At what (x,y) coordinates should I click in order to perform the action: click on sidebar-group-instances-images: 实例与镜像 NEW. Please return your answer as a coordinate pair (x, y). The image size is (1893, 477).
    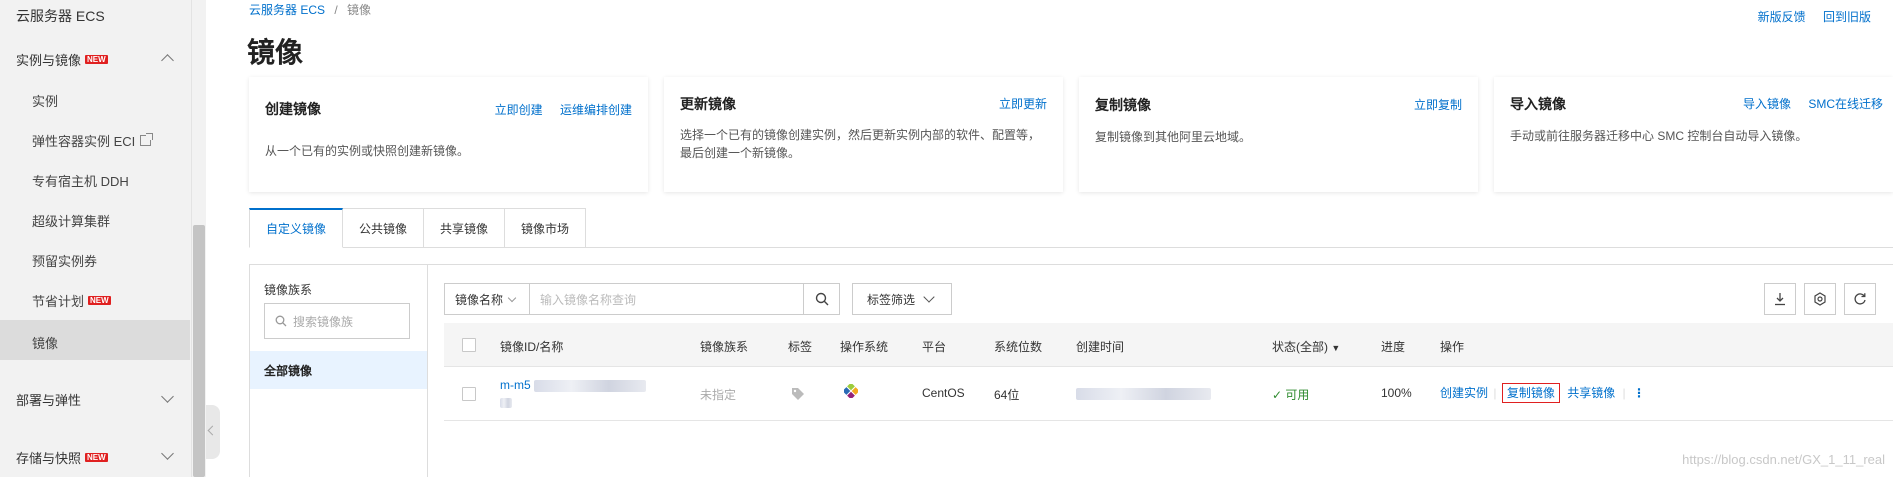
    Looking at the image, I should click on (62, 59).